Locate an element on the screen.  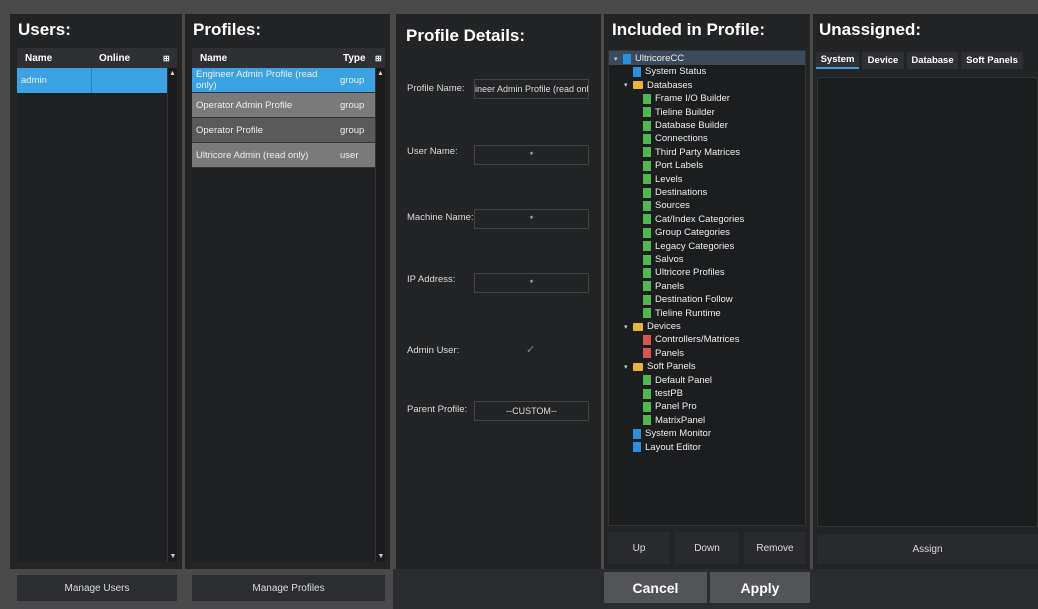
tree-item: Salvos is located at coordinates (659, 259).